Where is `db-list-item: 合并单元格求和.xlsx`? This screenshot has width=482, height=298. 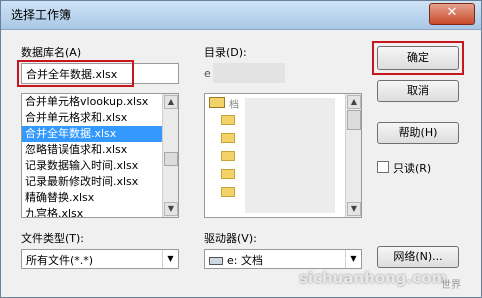 db-list-item: 合并单元格求和.xlsx is located at coordinates (100, 118).